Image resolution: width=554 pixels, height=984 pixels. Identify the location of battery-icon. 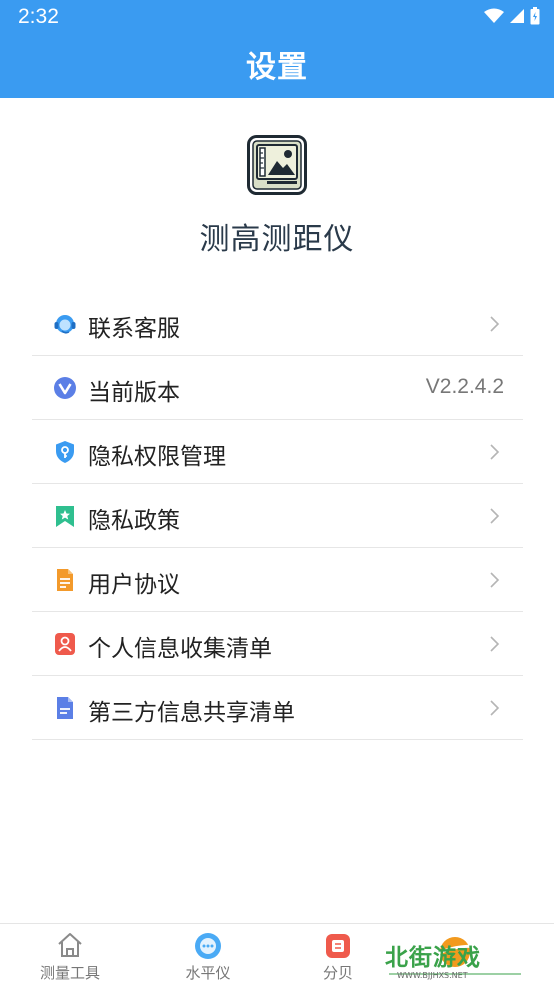
(535, 16).